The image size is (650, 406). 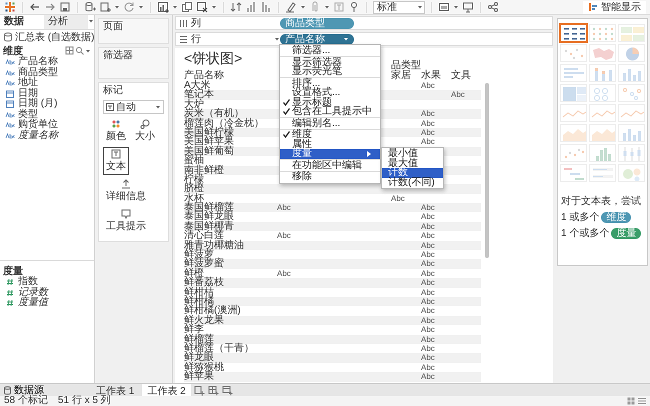 I want to click on field-item: 日期, so click(x=47, y=93).